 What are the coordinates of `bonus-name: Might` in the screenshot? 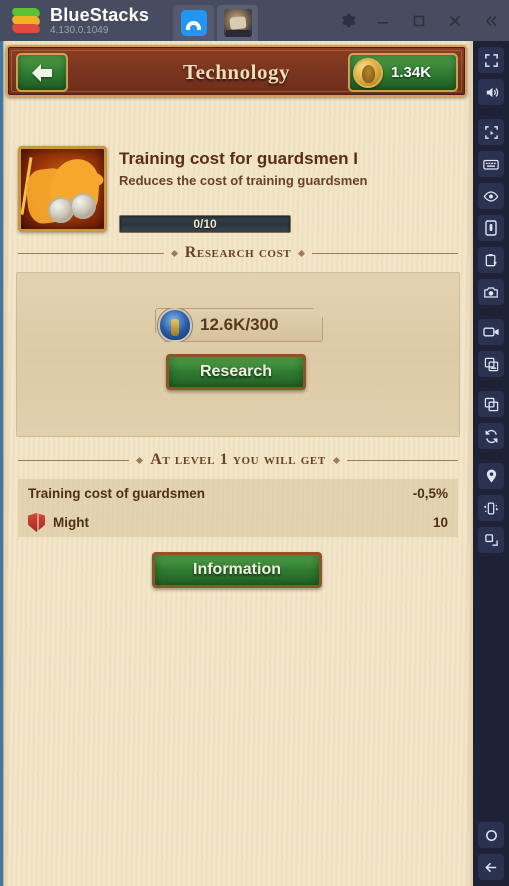 It's located at (71, 522).